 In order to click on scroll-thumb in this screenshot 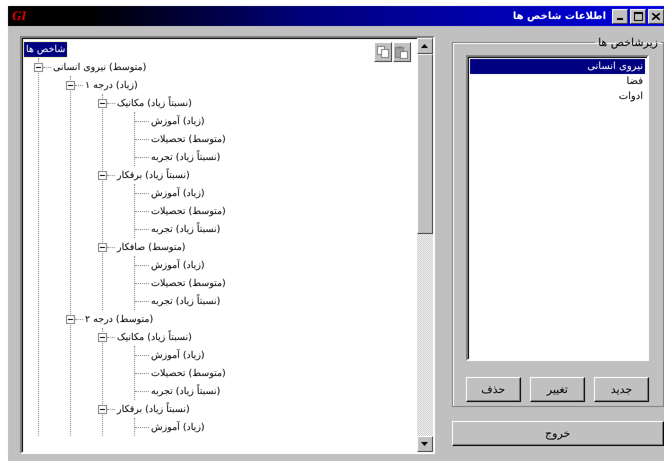, I will do `click(424, 144)`.